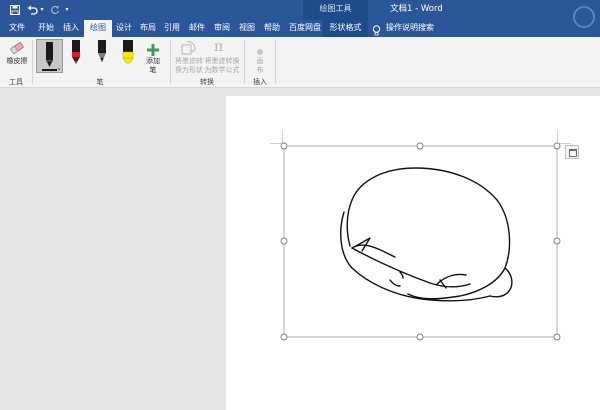 This screenshot has height=410, width=600. Describe the element at coordinates (260, 82) in the screenshot. I see `insert-group-label: 插入` at that location.